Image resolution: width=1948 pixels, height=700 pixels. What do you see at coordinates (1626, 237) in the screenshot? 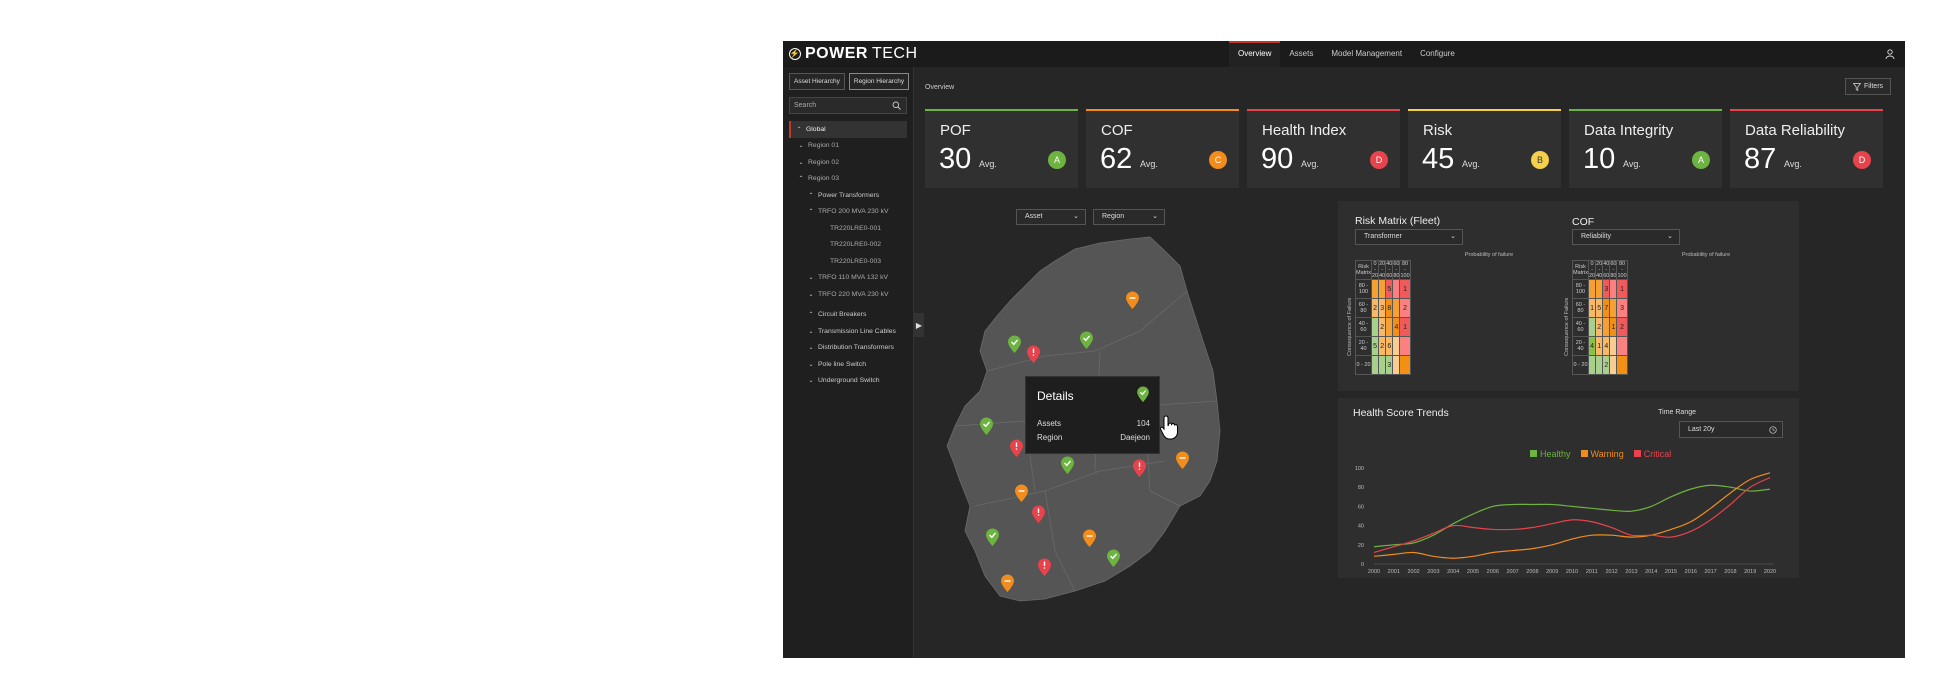
I see `cof-dropdown: Reliability ⌄` at bounding box center [1626, 237].